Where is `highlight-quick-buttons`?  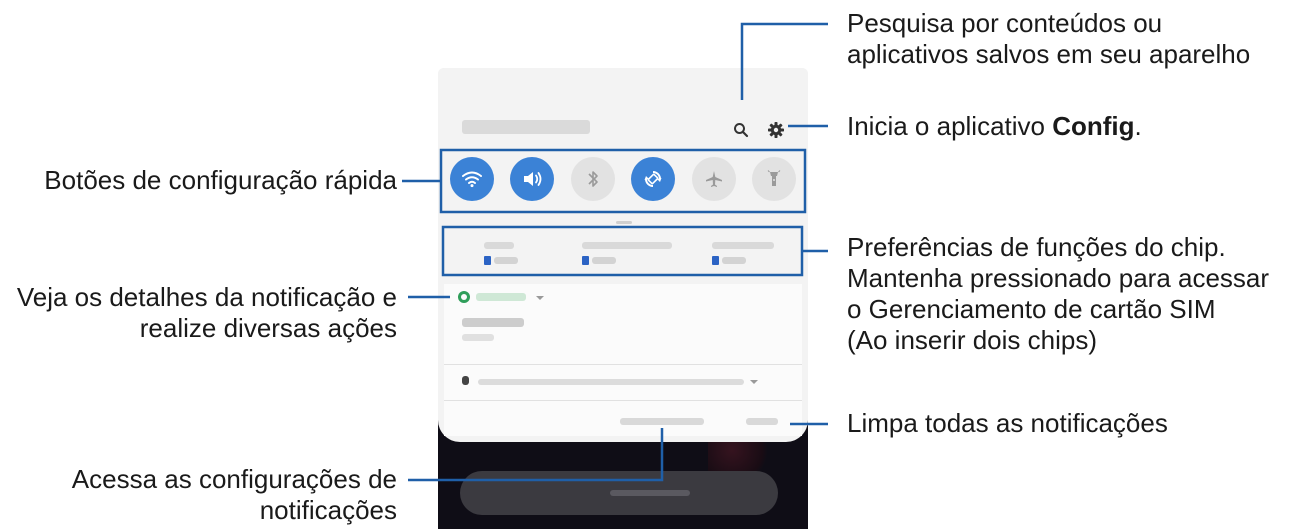
highlight-quick-buttons is located at coordinates (623, 181).